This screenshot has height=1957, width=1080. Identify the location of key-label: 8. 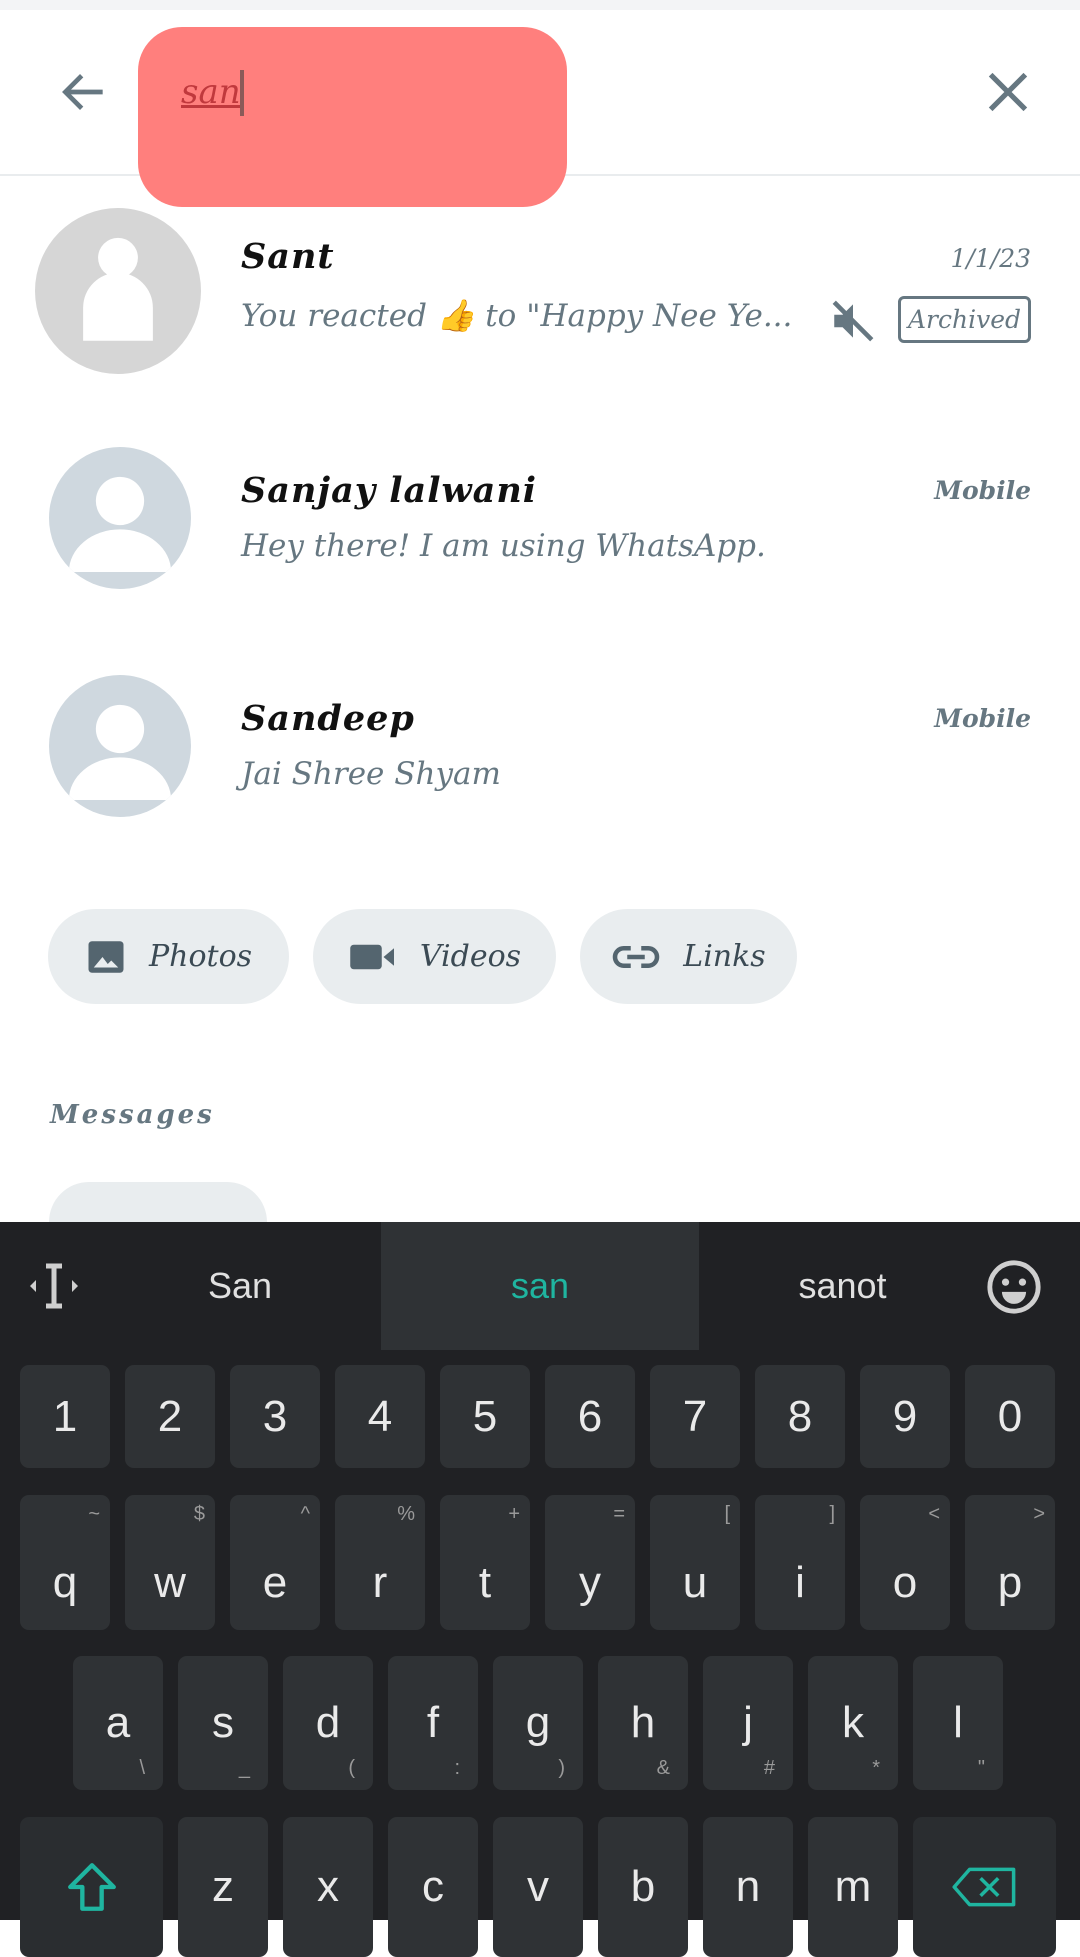
(800, 1416).